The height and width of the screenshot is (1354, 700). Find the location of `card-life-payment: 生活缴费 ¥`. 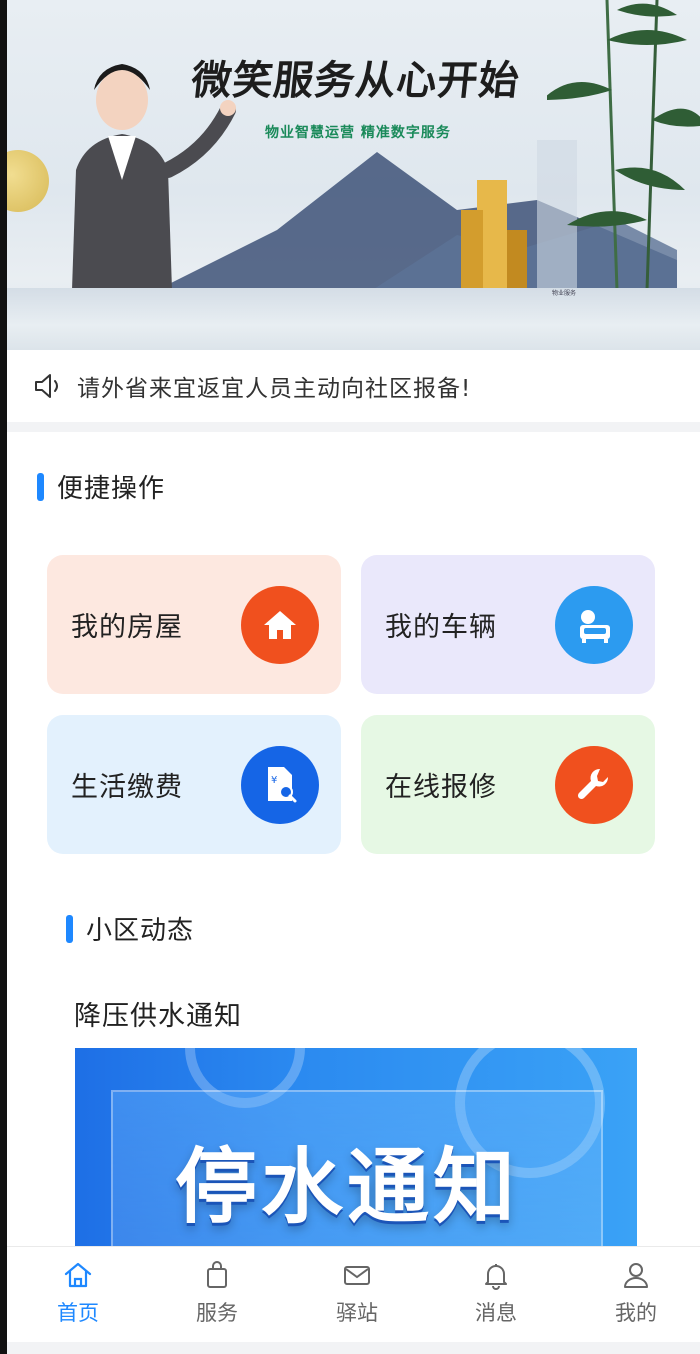

card-life-payment: 生活缴费 ¥ is located at coordinates (194, 784).